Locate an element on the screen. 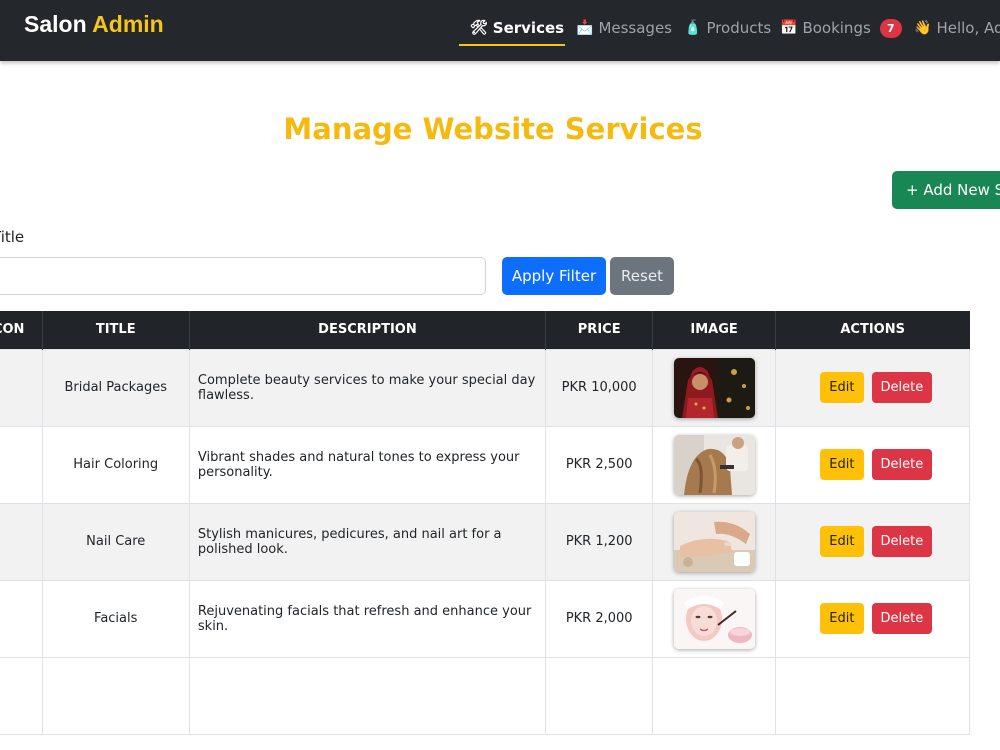 Image resolution: width=1000 pixels, height=750 pixels. service-title: Nail Care is located at coordinates (115, 541).